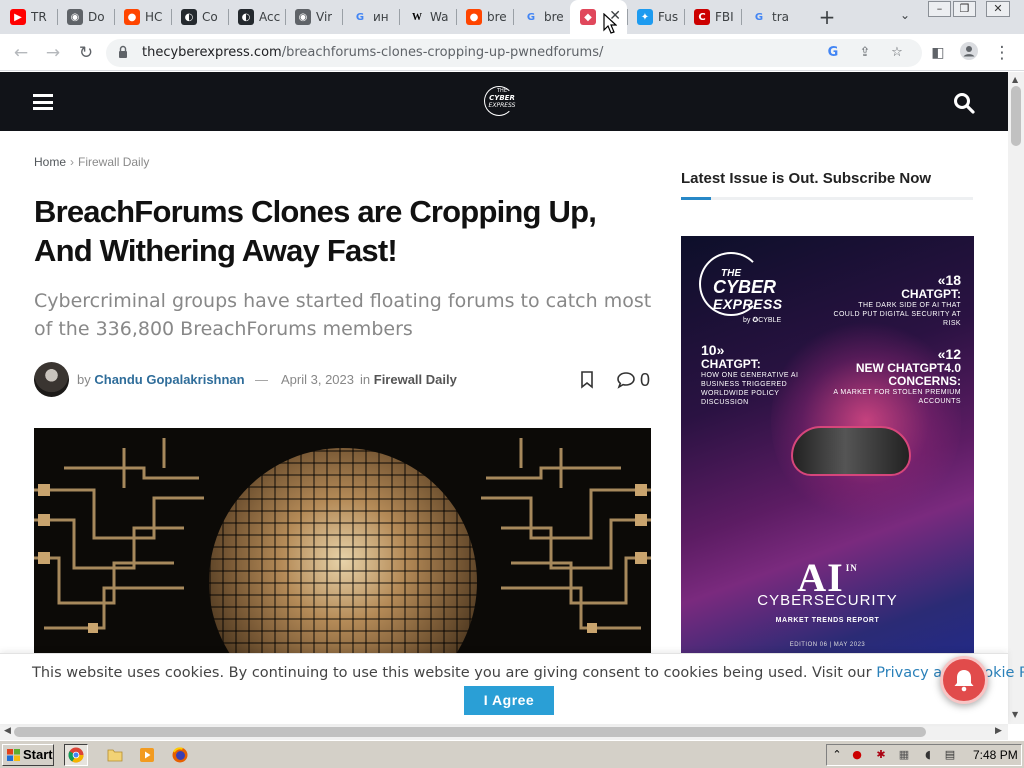 This screenshot has height=768, width=1024. What do you see at coordinates (1016, 398) in the screenshot?
I see `vertical-scrollbar: ▲ ▼` at bounding box center [1016, 398].